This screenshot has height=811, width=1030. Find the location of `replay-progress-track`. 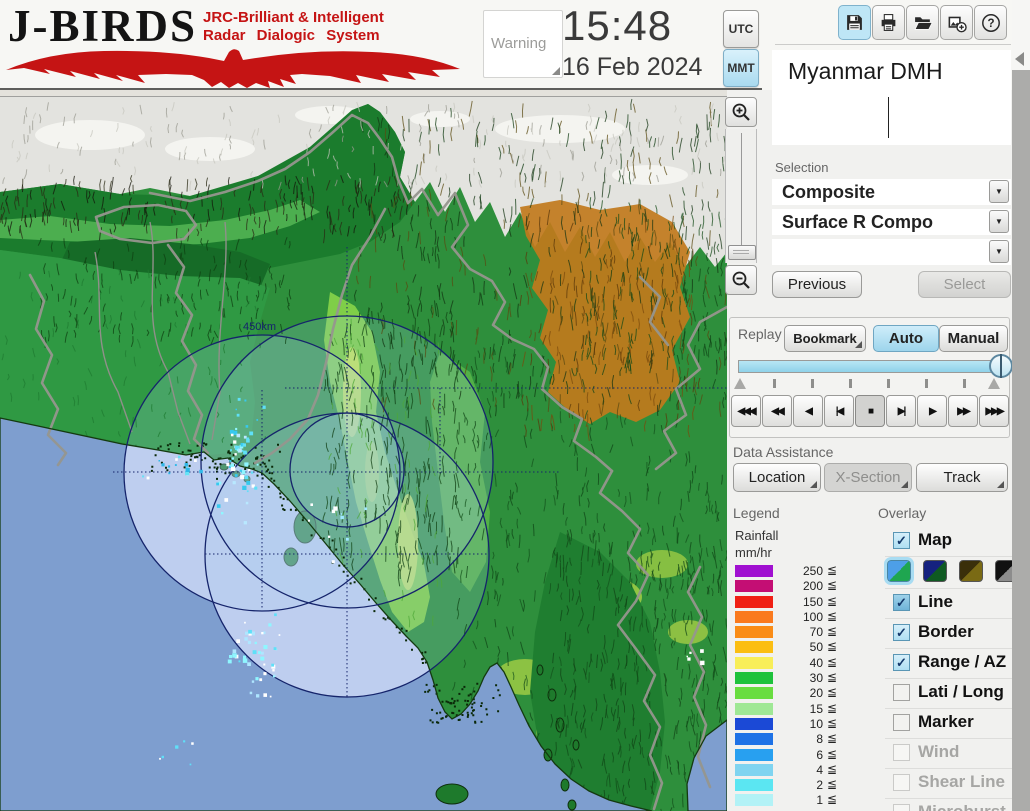

replay-progress-track is located at coordinates (871, 366).